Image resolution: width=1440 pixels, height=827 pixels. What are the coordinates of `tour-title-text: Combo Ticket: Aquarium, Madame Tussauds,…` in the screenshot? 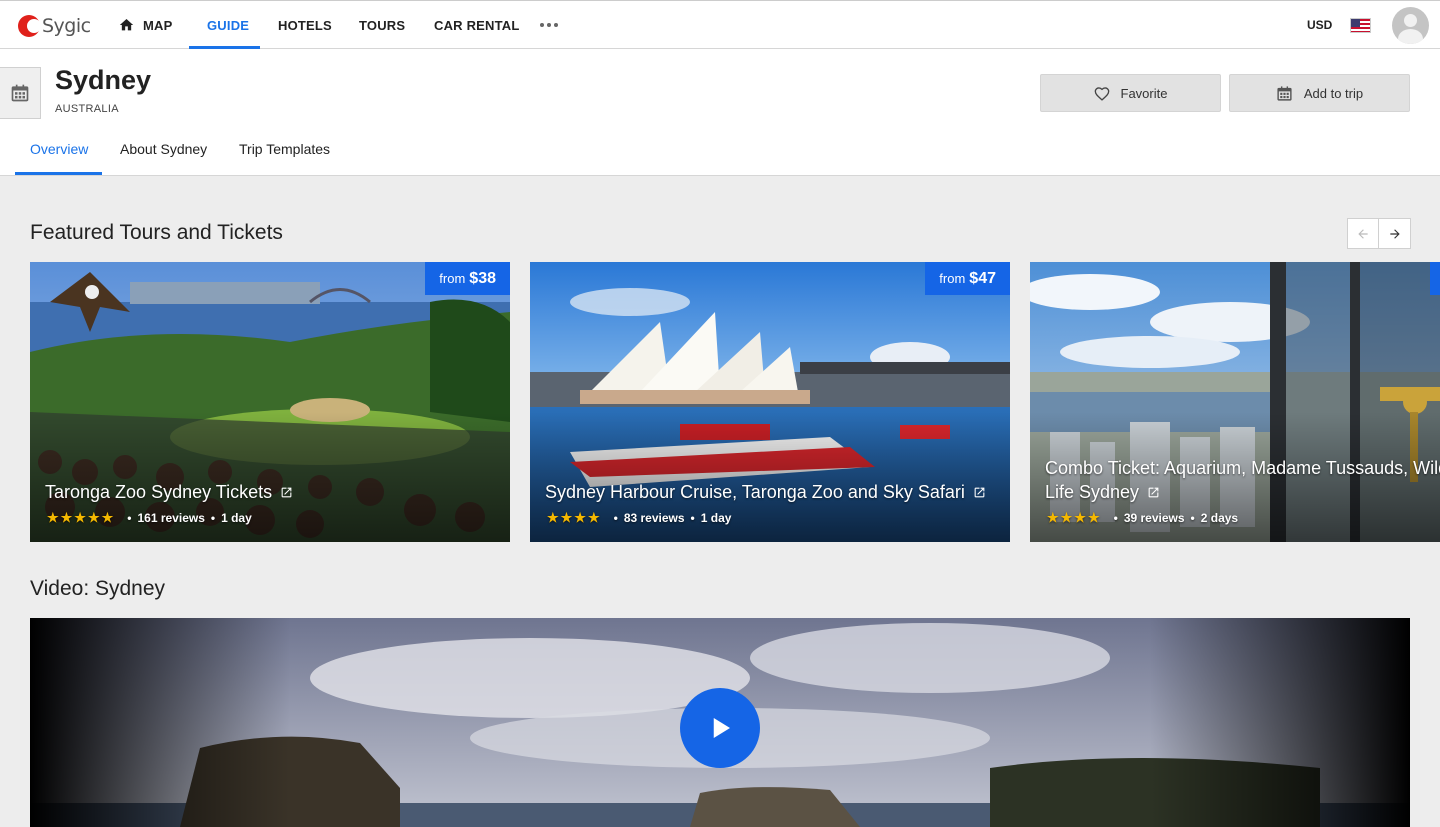 It's located at (1242, 480).